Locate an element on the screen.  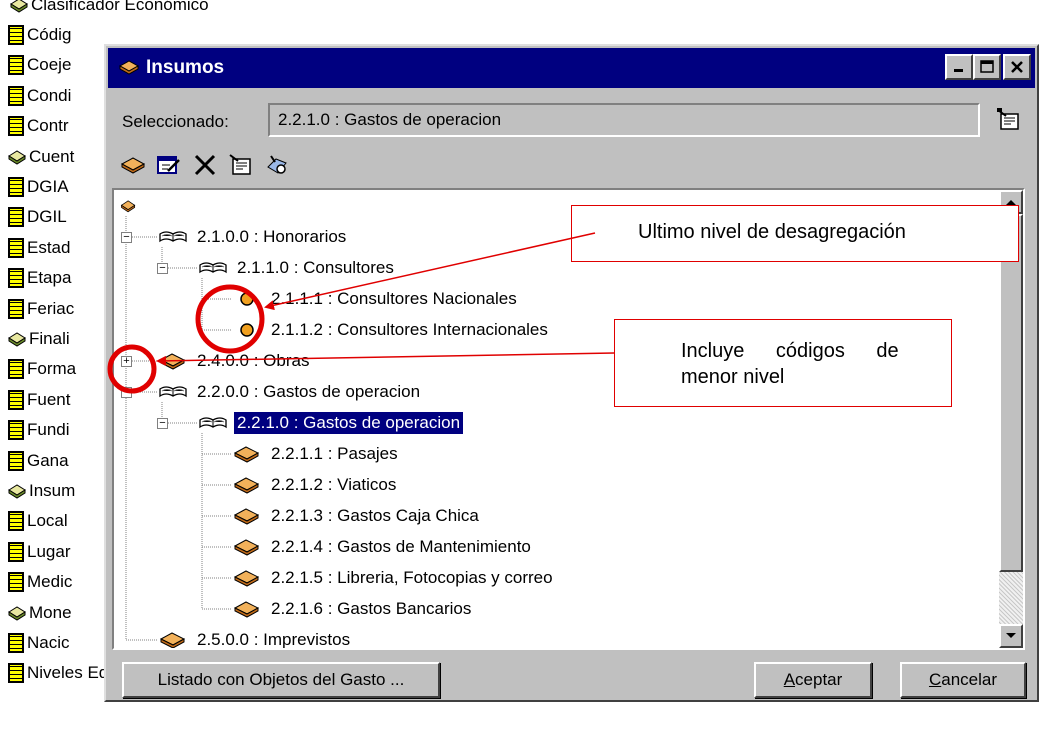
tree-node-label: 2.1.1.0 : Consultores is located at coordinates (315, 268).